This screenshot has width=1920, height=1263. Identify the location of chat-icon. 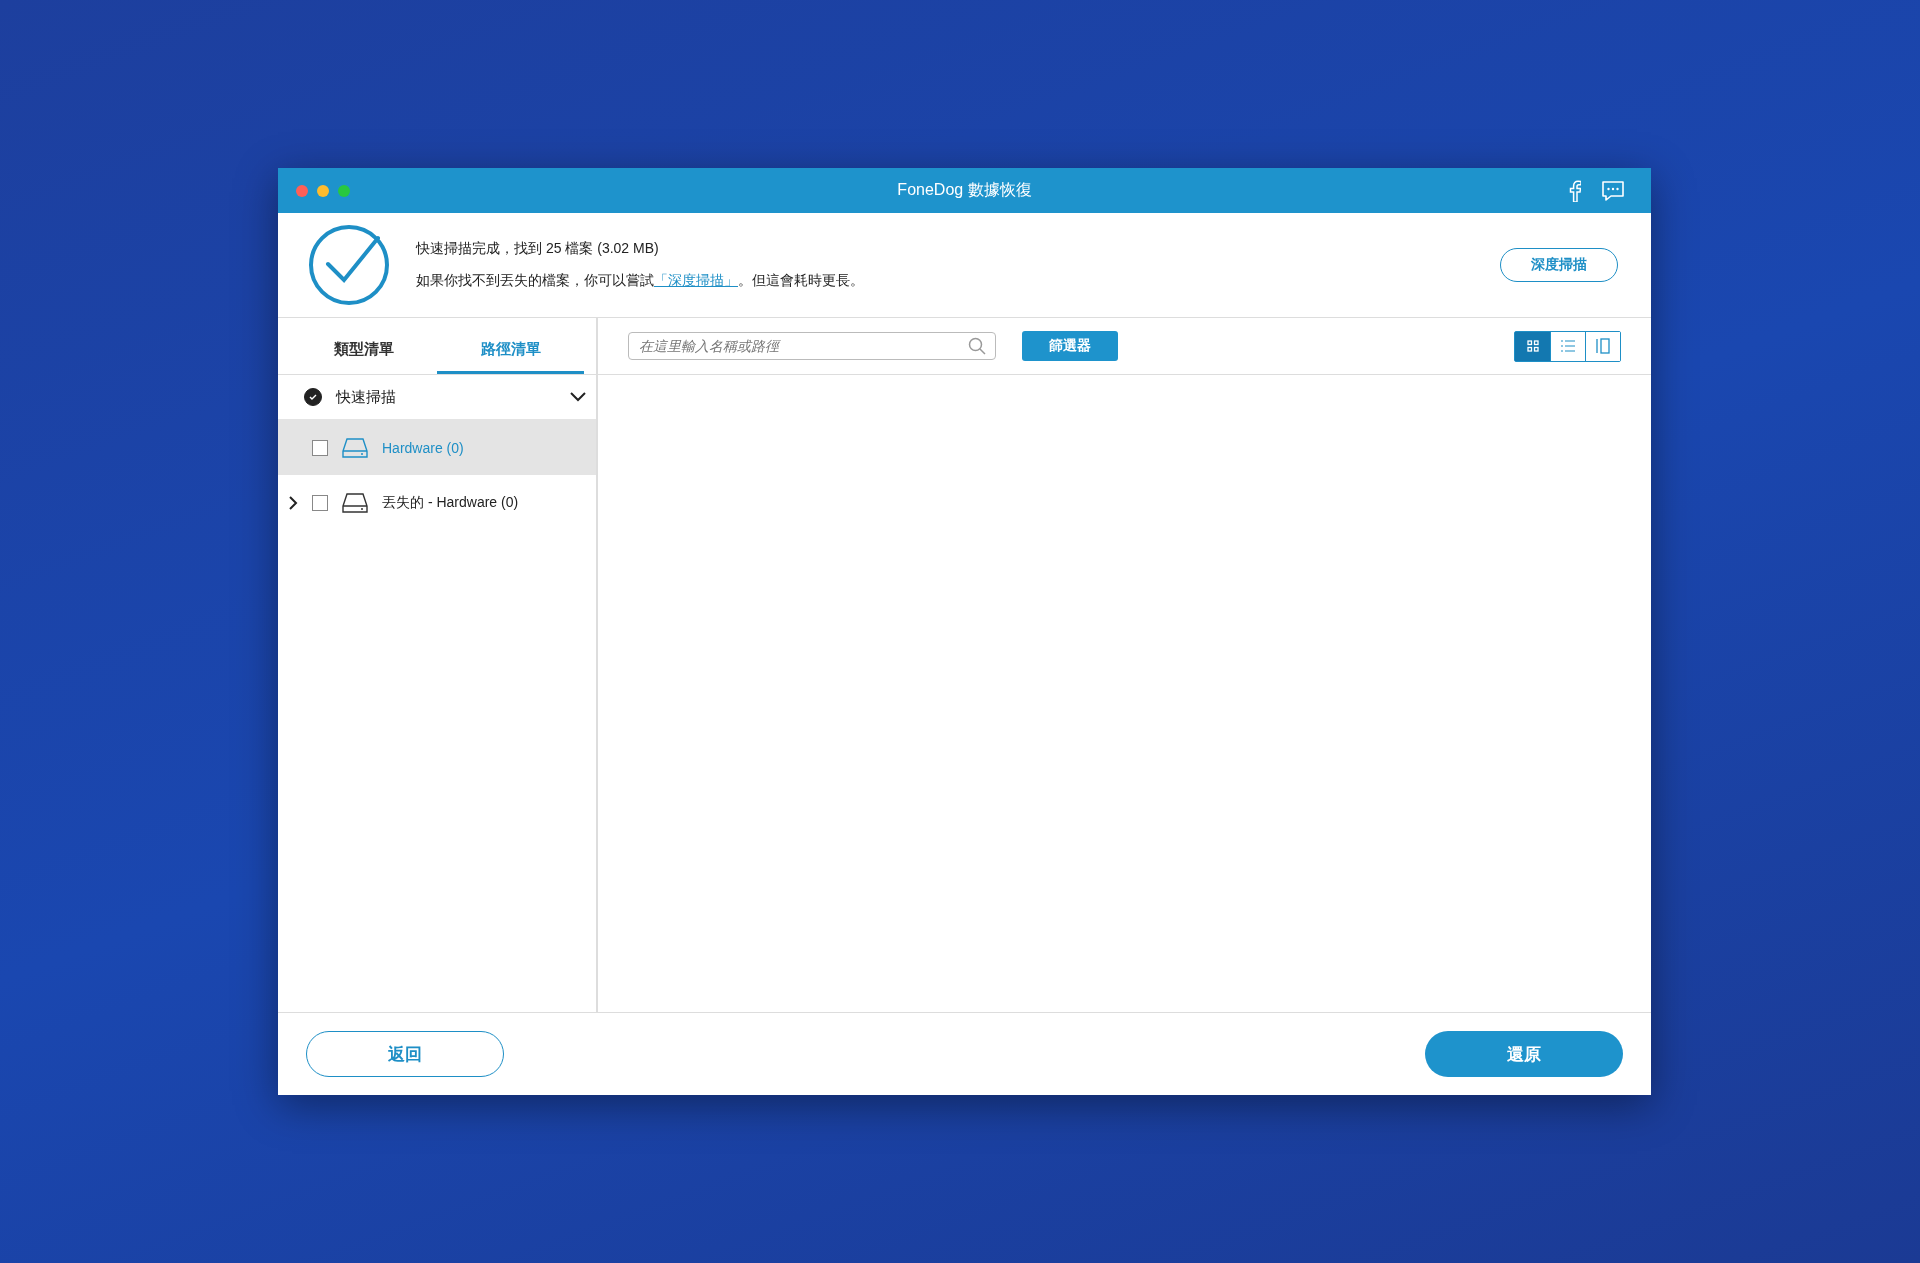
(1613, 190).